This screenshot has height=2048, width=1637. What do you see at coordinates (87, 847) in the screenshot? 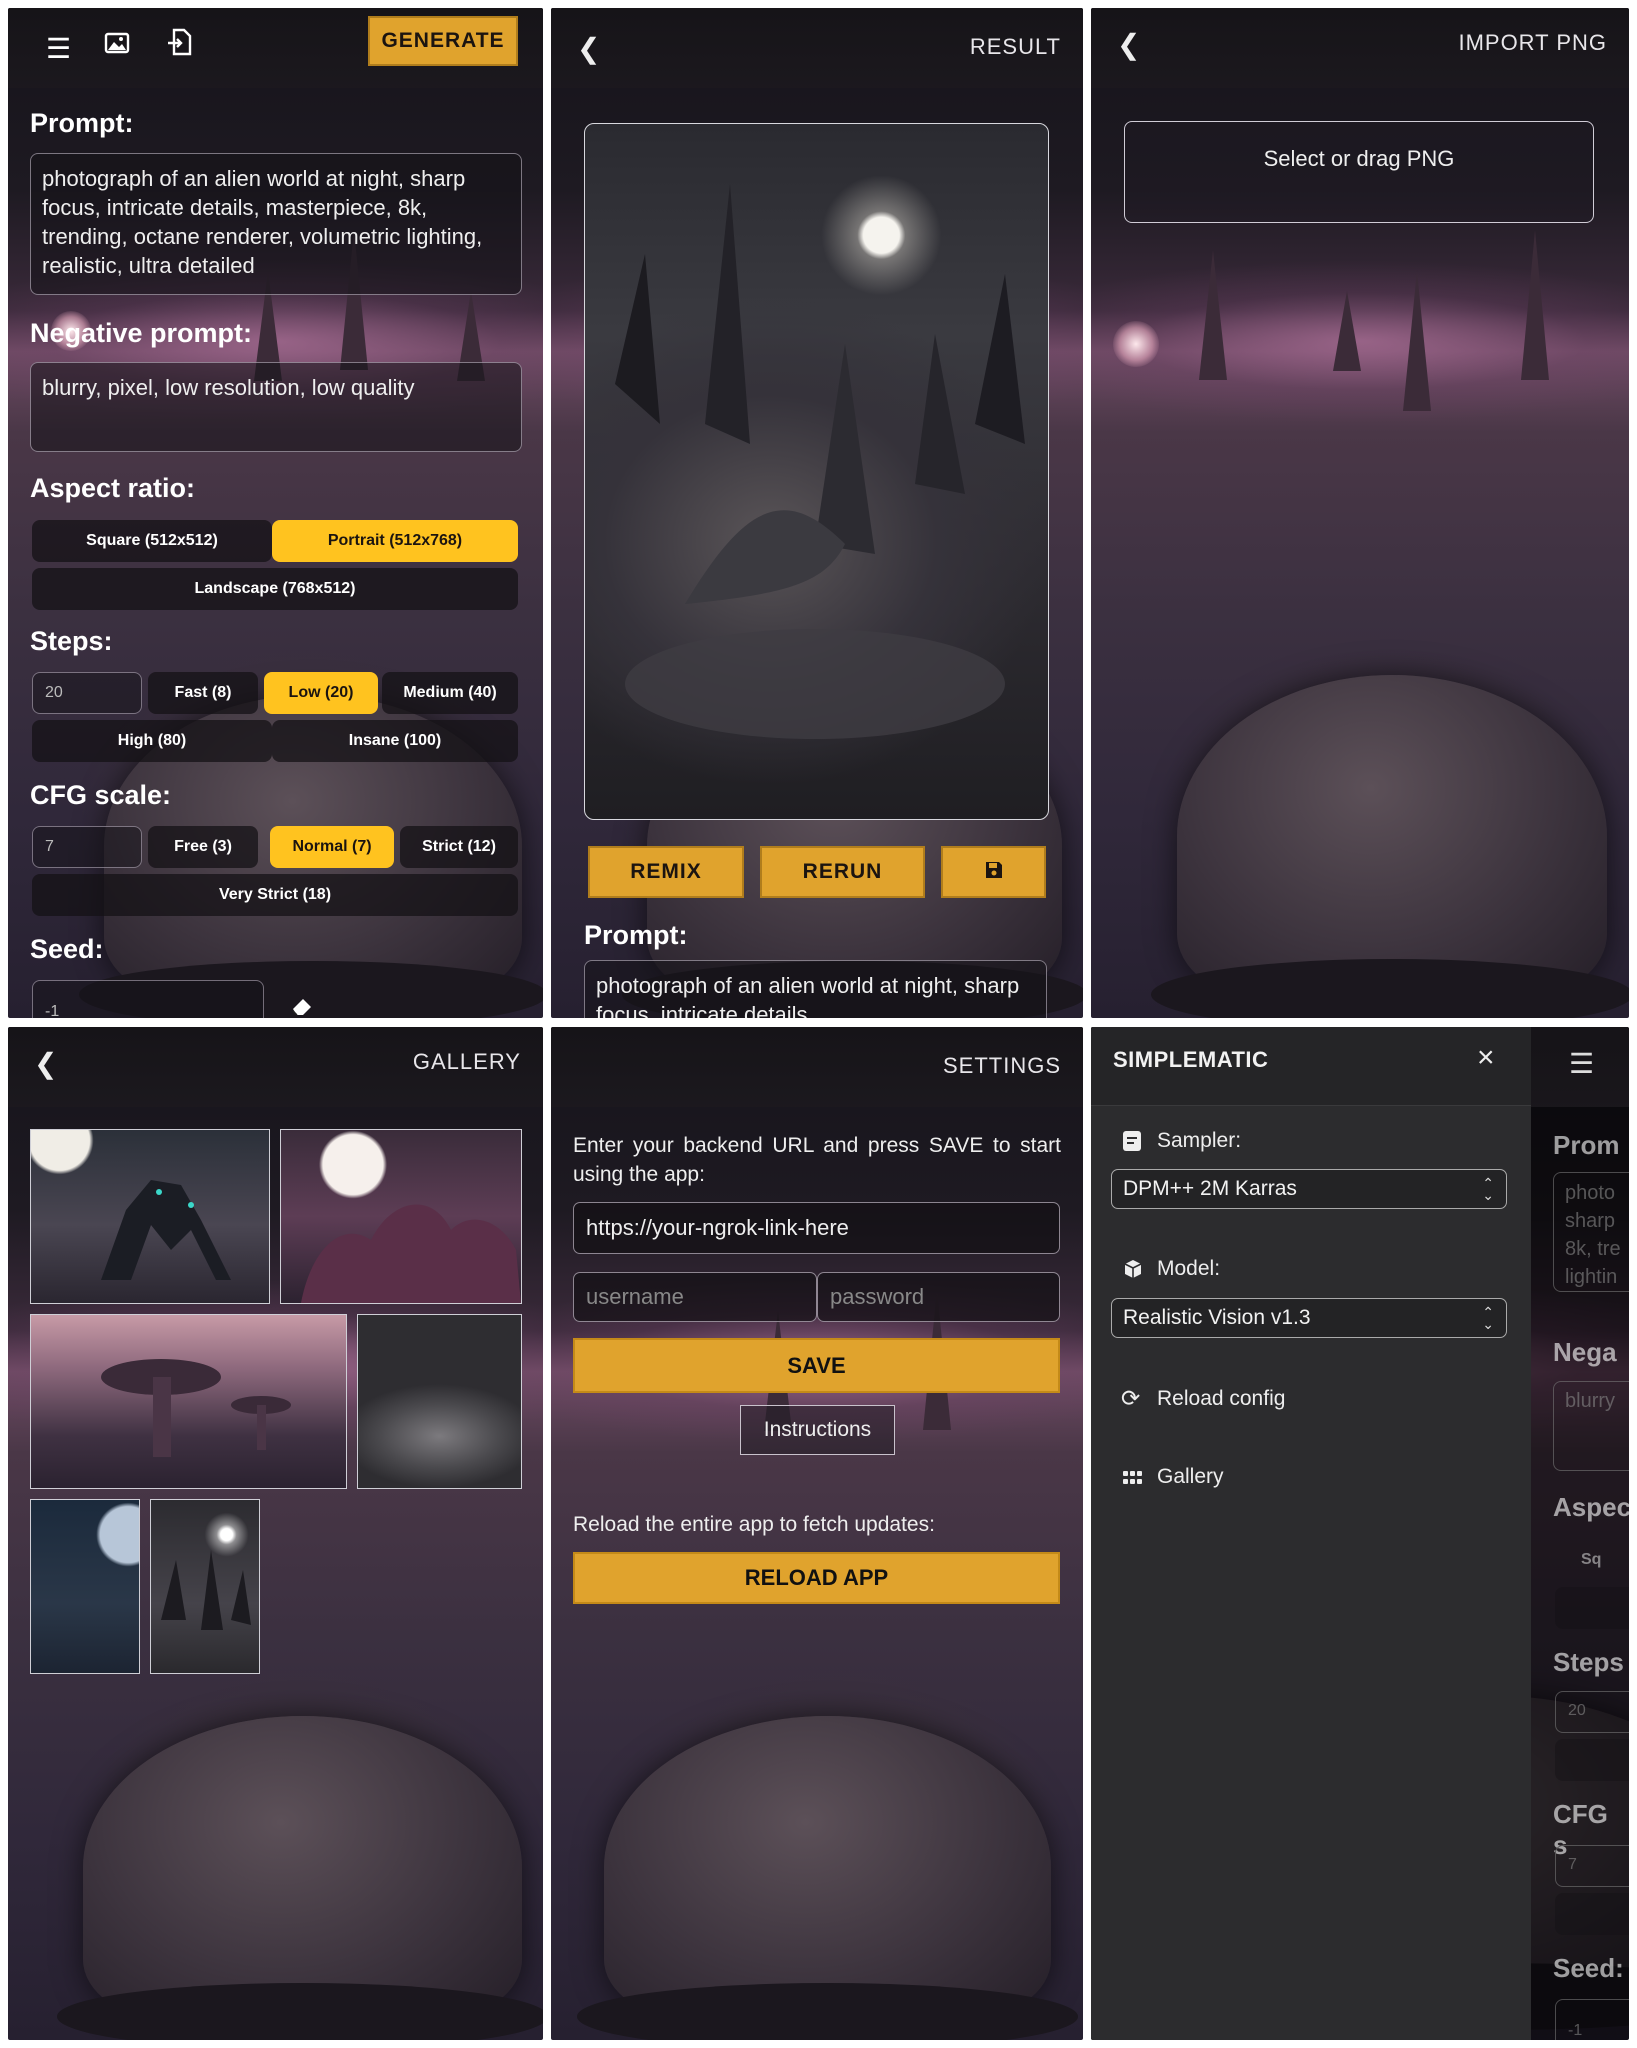
I see `cfg-input: 7` at bounding box center [87, 847].